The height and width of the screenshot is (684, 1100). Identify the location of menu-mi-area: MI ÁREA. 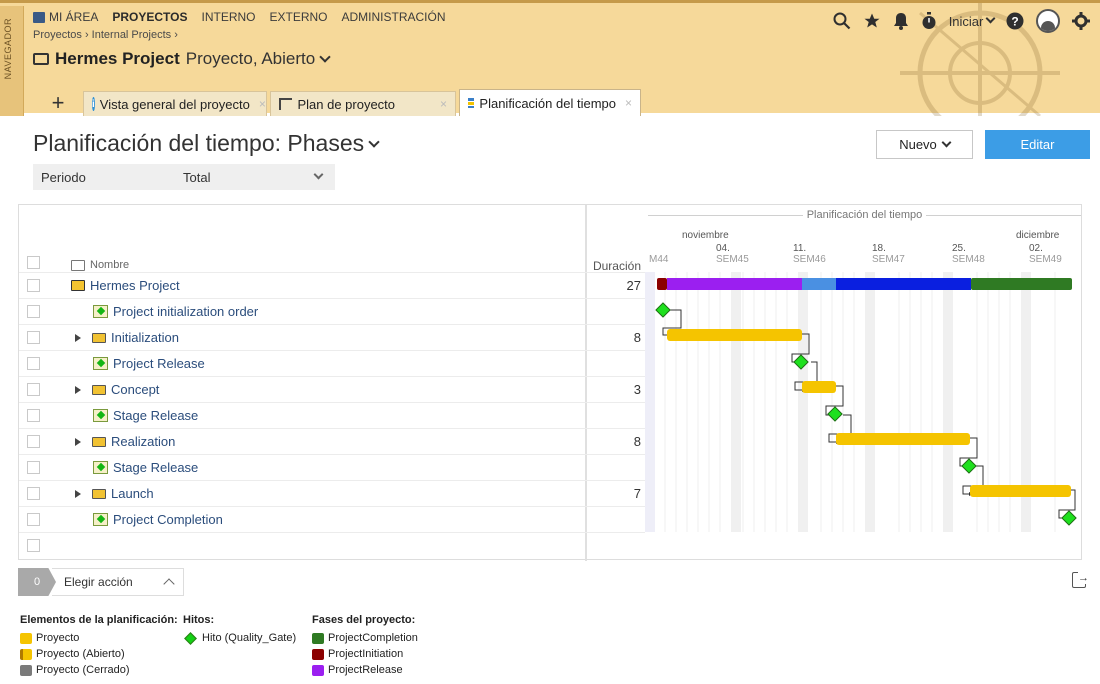
(65, 17).